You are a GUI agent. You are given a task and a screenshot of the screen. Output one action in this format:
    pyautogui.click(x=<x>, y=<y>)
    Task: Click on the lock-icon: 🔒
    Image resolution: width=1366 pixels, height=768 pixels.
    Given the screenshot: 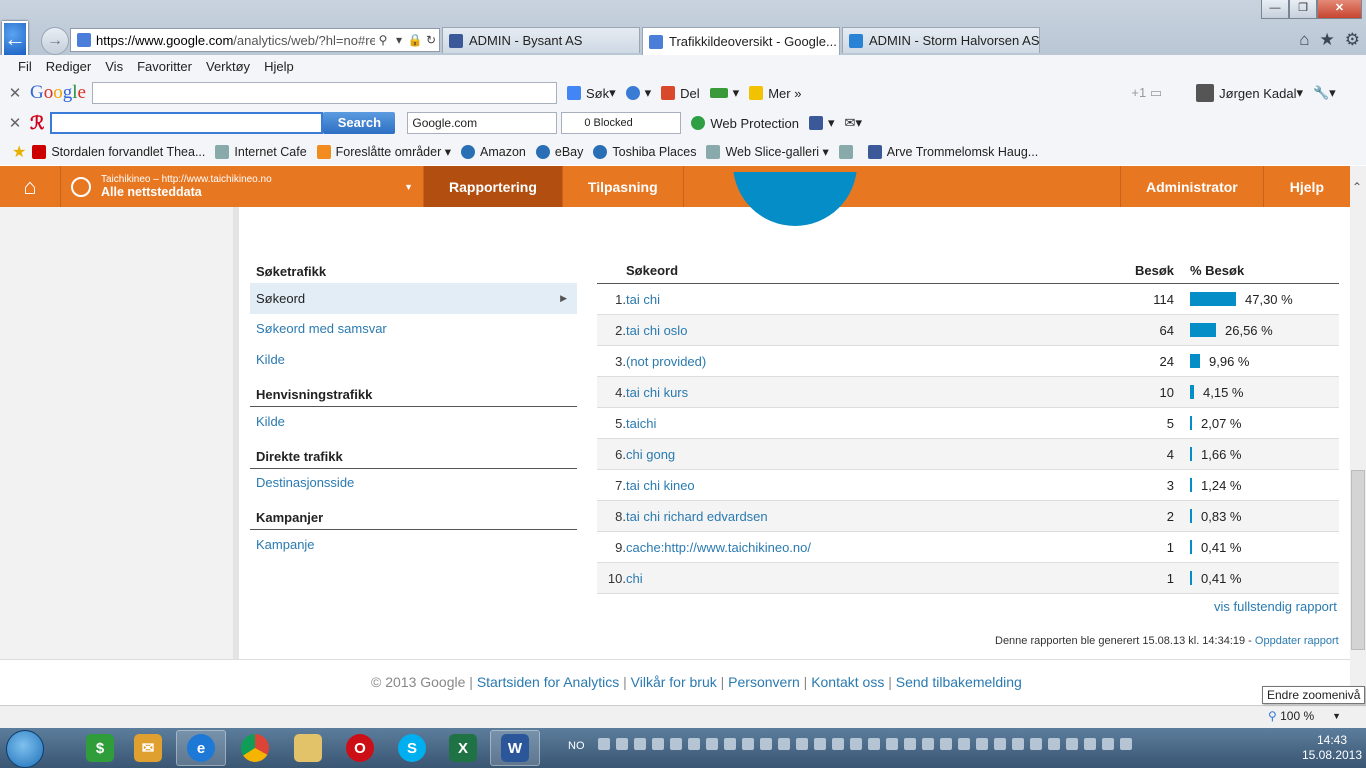 What is the action you would take?
    pyautogui.click(x=415, y=40)
    